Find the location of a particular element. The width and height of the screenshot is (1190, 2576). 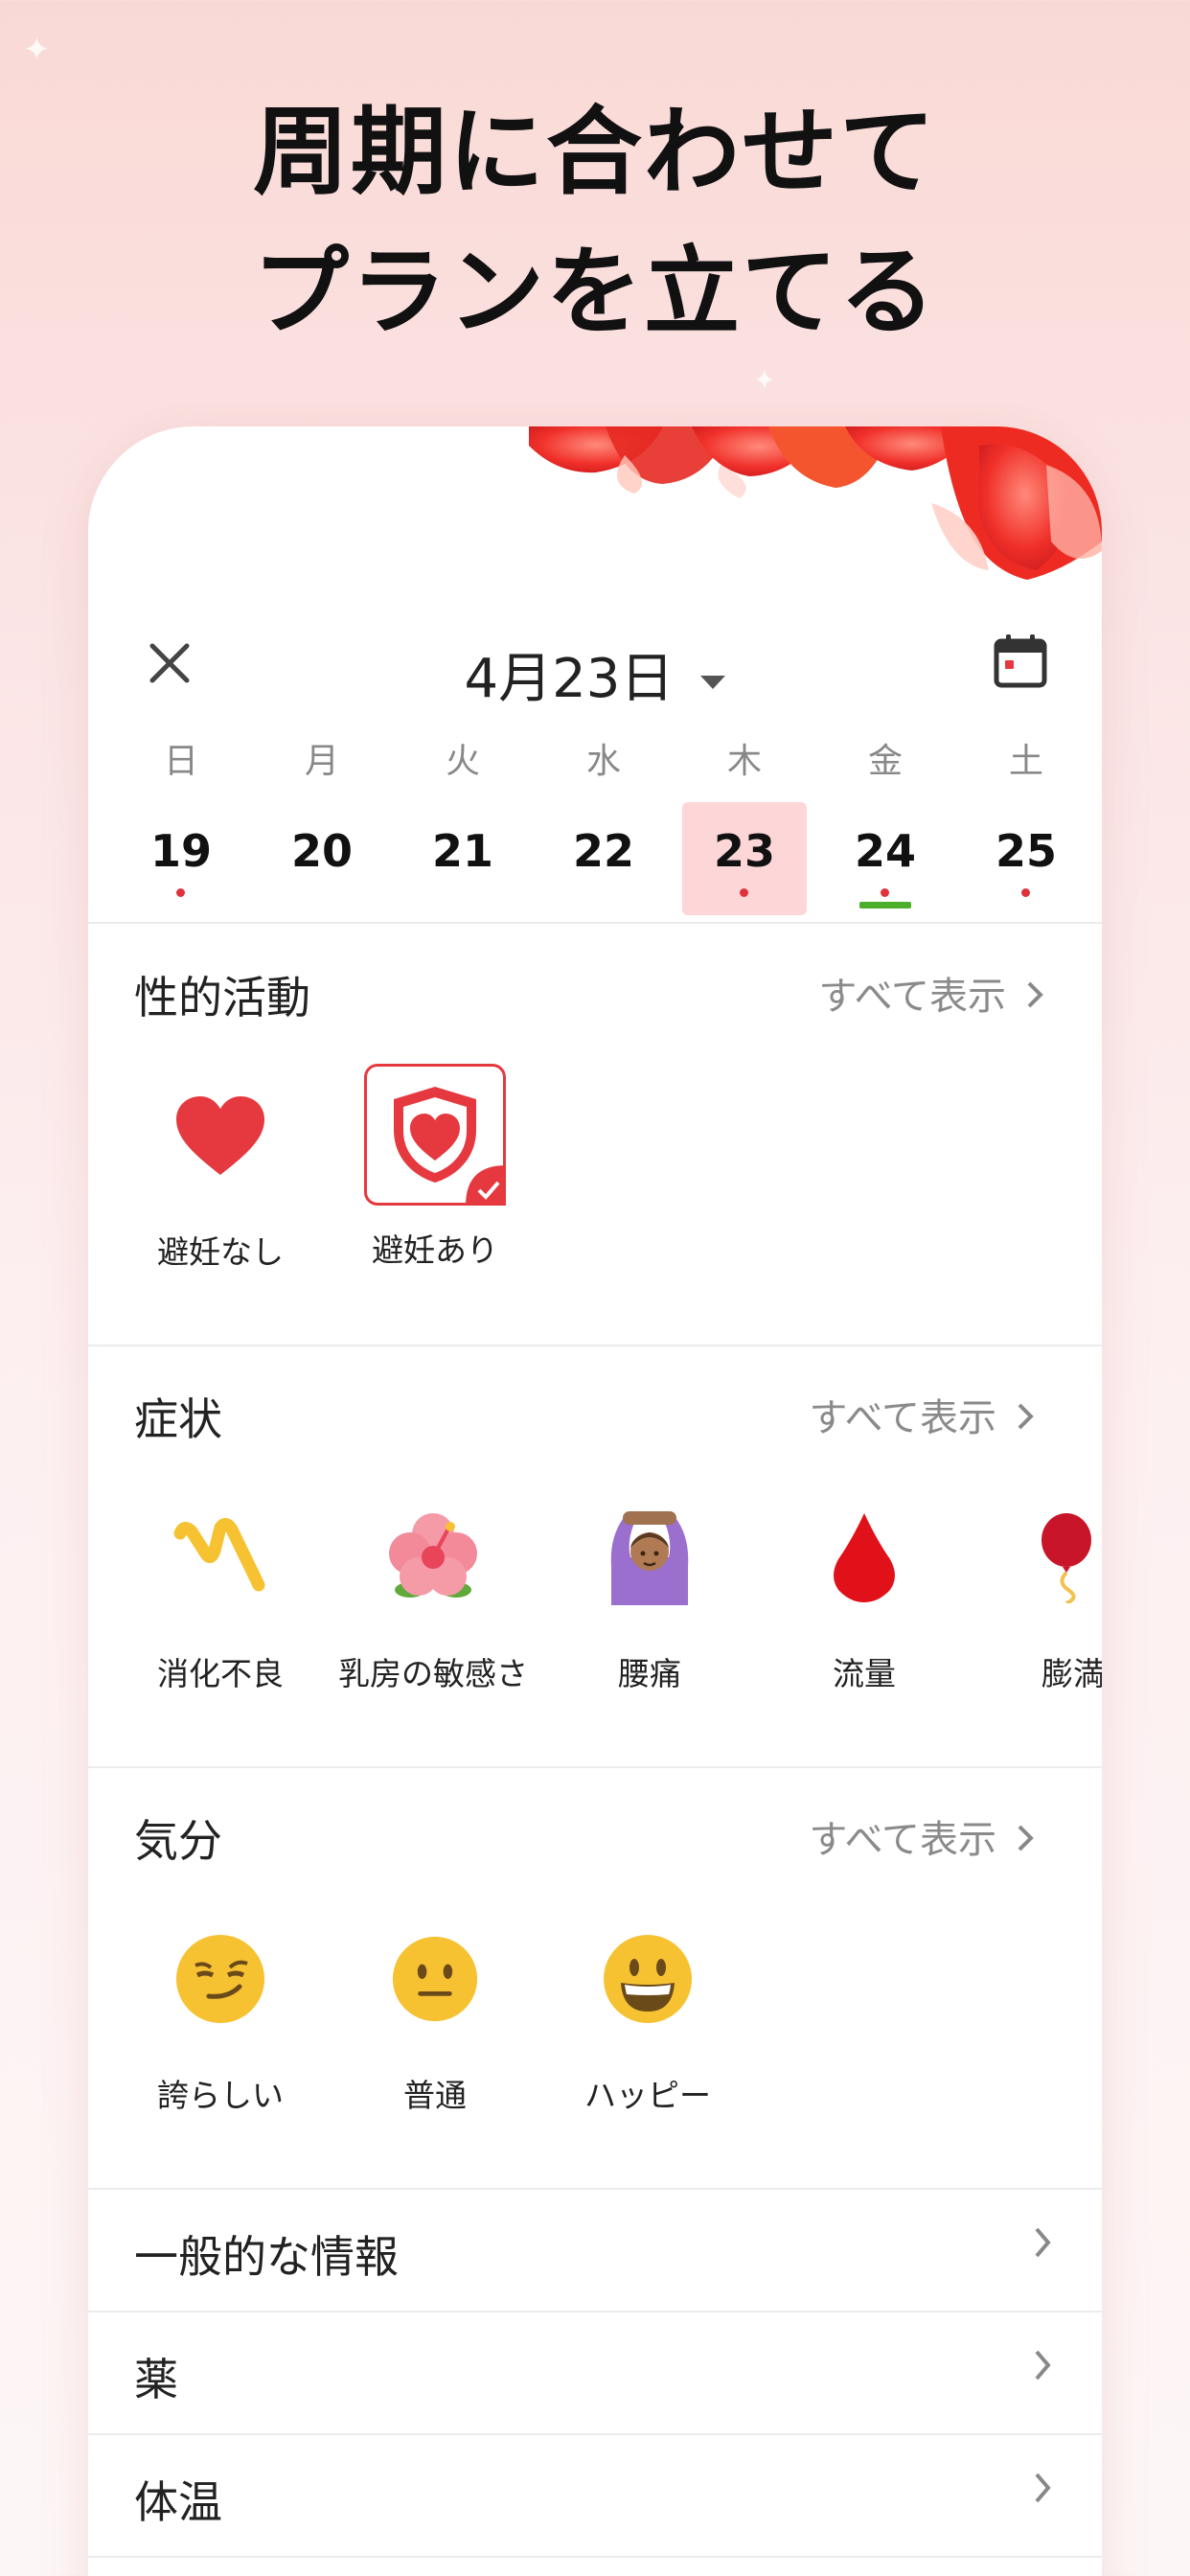

row-temperature: 体温 is located at coordinates (595, 2495).